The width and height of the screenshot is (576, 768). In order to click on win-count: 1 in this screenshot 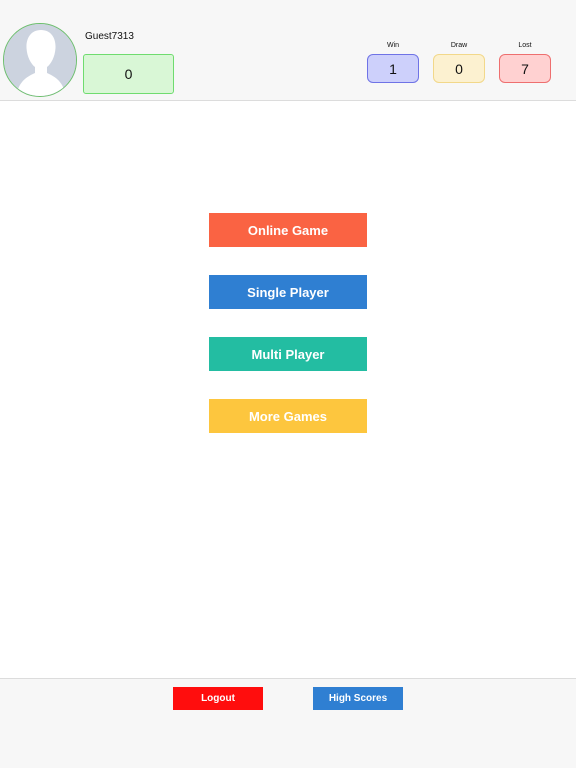, I will do `click(393, 68)`.